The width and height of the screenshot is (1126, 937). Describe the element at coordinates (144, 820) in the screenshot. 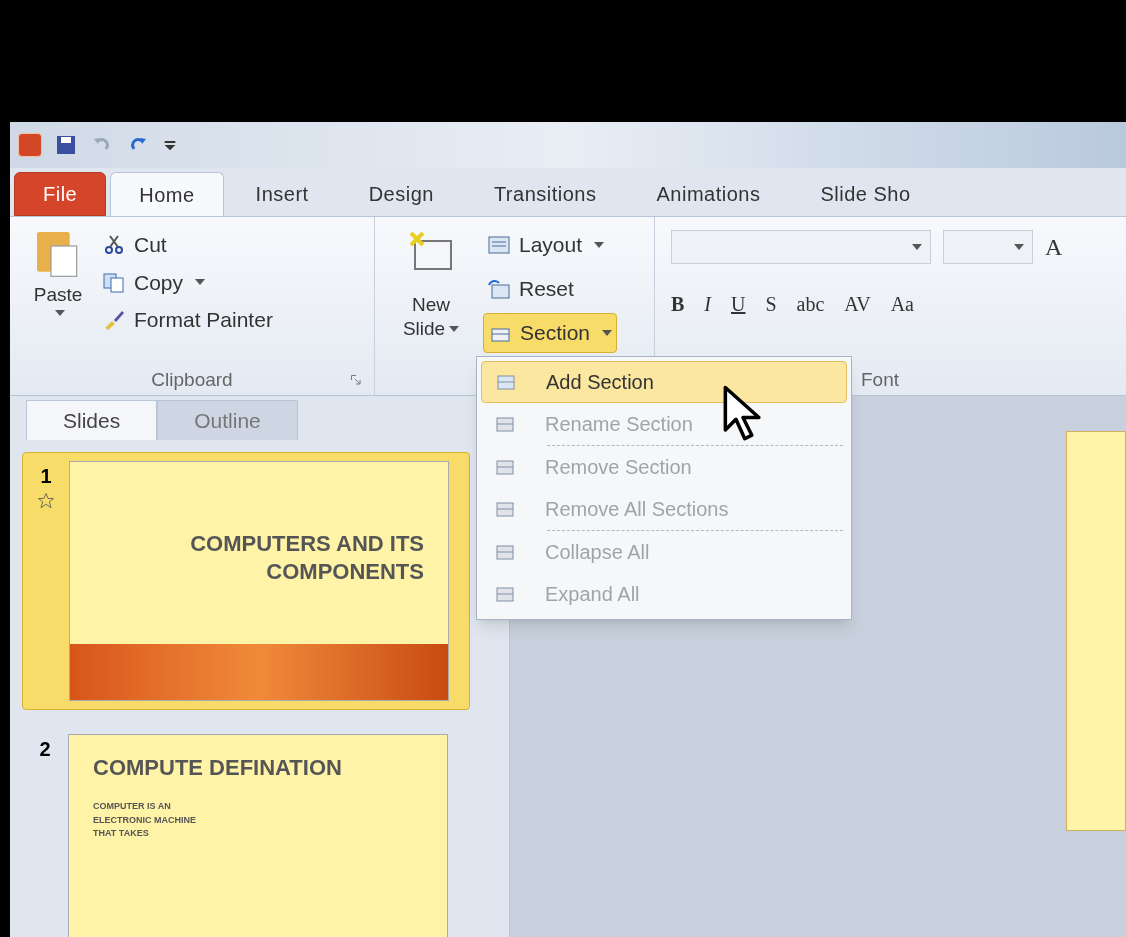

I see `slide-bullet-text: COMPUTER IS AN ELECTRONIC MACHINE THAT TAKES` at that location.